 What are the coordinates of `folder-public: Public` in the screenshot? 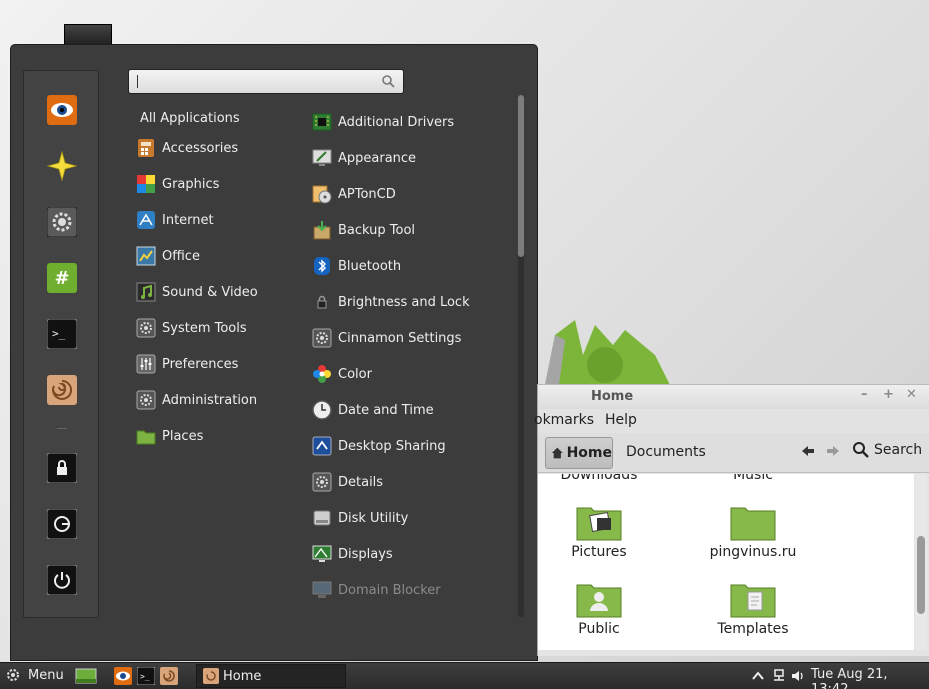 It's located at (599, 608).